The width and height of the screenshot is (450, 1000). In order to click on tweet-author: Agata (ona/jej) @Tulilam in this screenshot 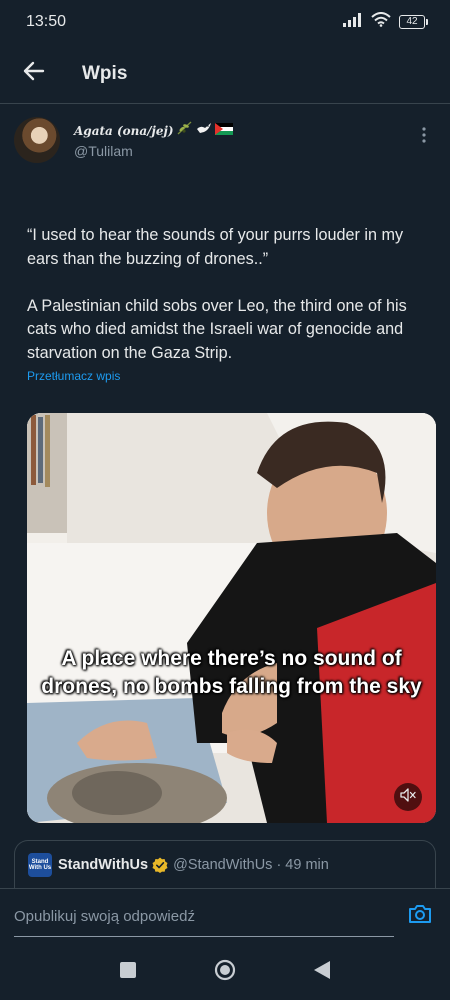, I will do `click(225, 142)`.